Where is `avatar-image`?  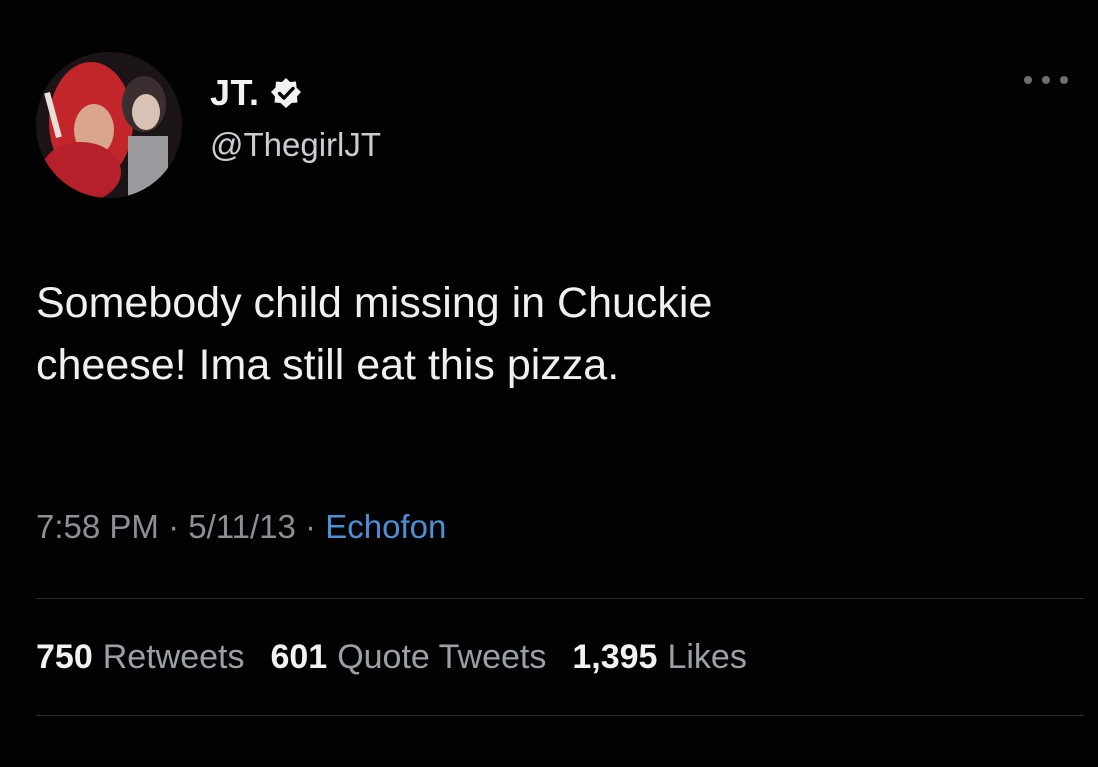
avatar-image is located at coordinates (109, 125).